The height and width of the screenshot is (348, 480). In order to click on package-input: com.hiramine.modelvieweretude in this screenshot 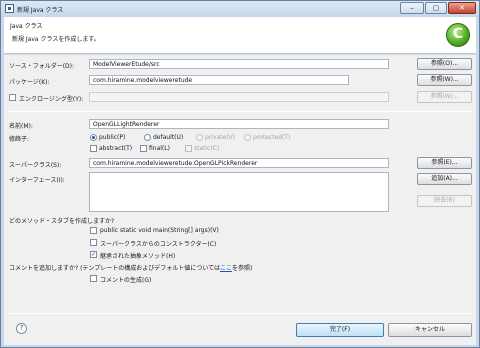, I will do `click(219, 80)`.